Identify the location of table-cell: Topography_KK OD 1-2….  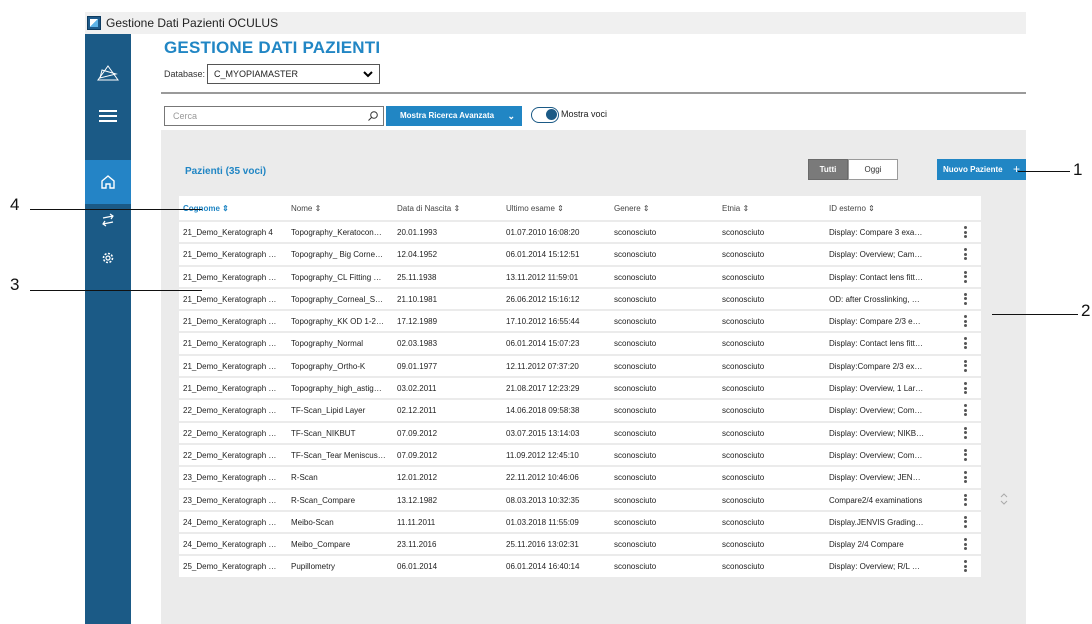
(337, 322).